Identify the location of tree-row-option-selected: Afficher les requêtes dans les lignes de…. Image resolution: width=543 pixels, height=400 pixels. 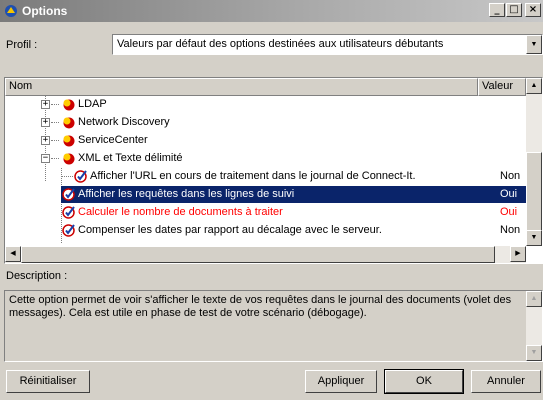
(293, 194).